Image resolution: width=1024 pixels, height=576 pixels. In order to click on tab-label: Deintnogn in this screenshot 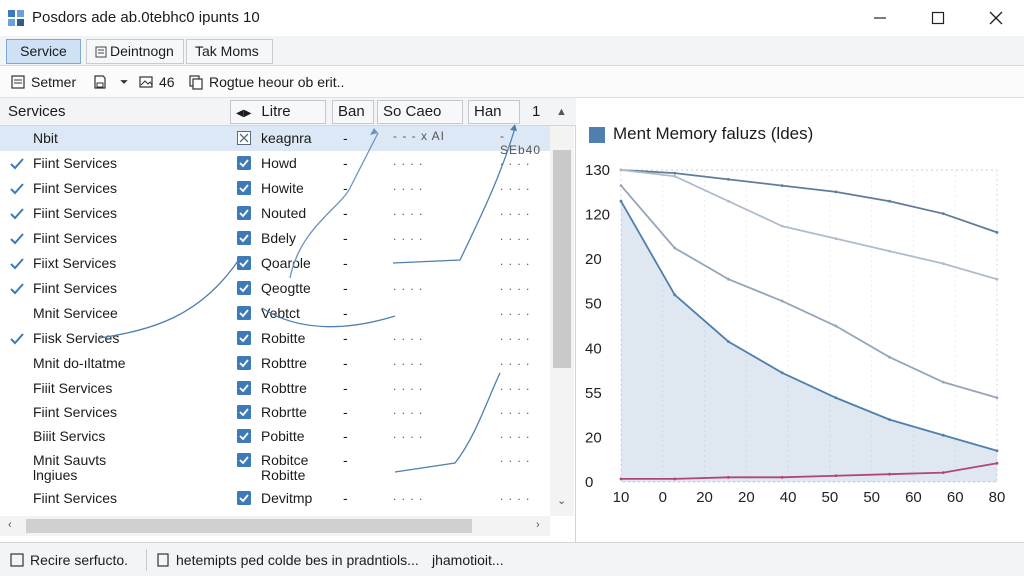, I will do `click(142, 51)`.